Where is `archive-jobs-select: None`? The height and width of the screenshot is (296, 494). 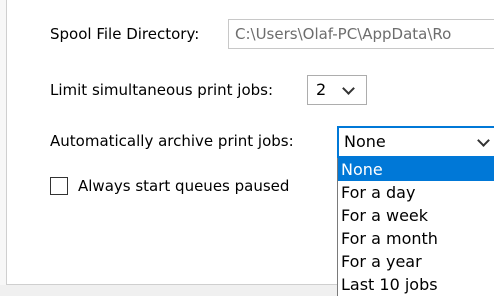 archive-jobs-select: None is located at coordinates (415, 142).